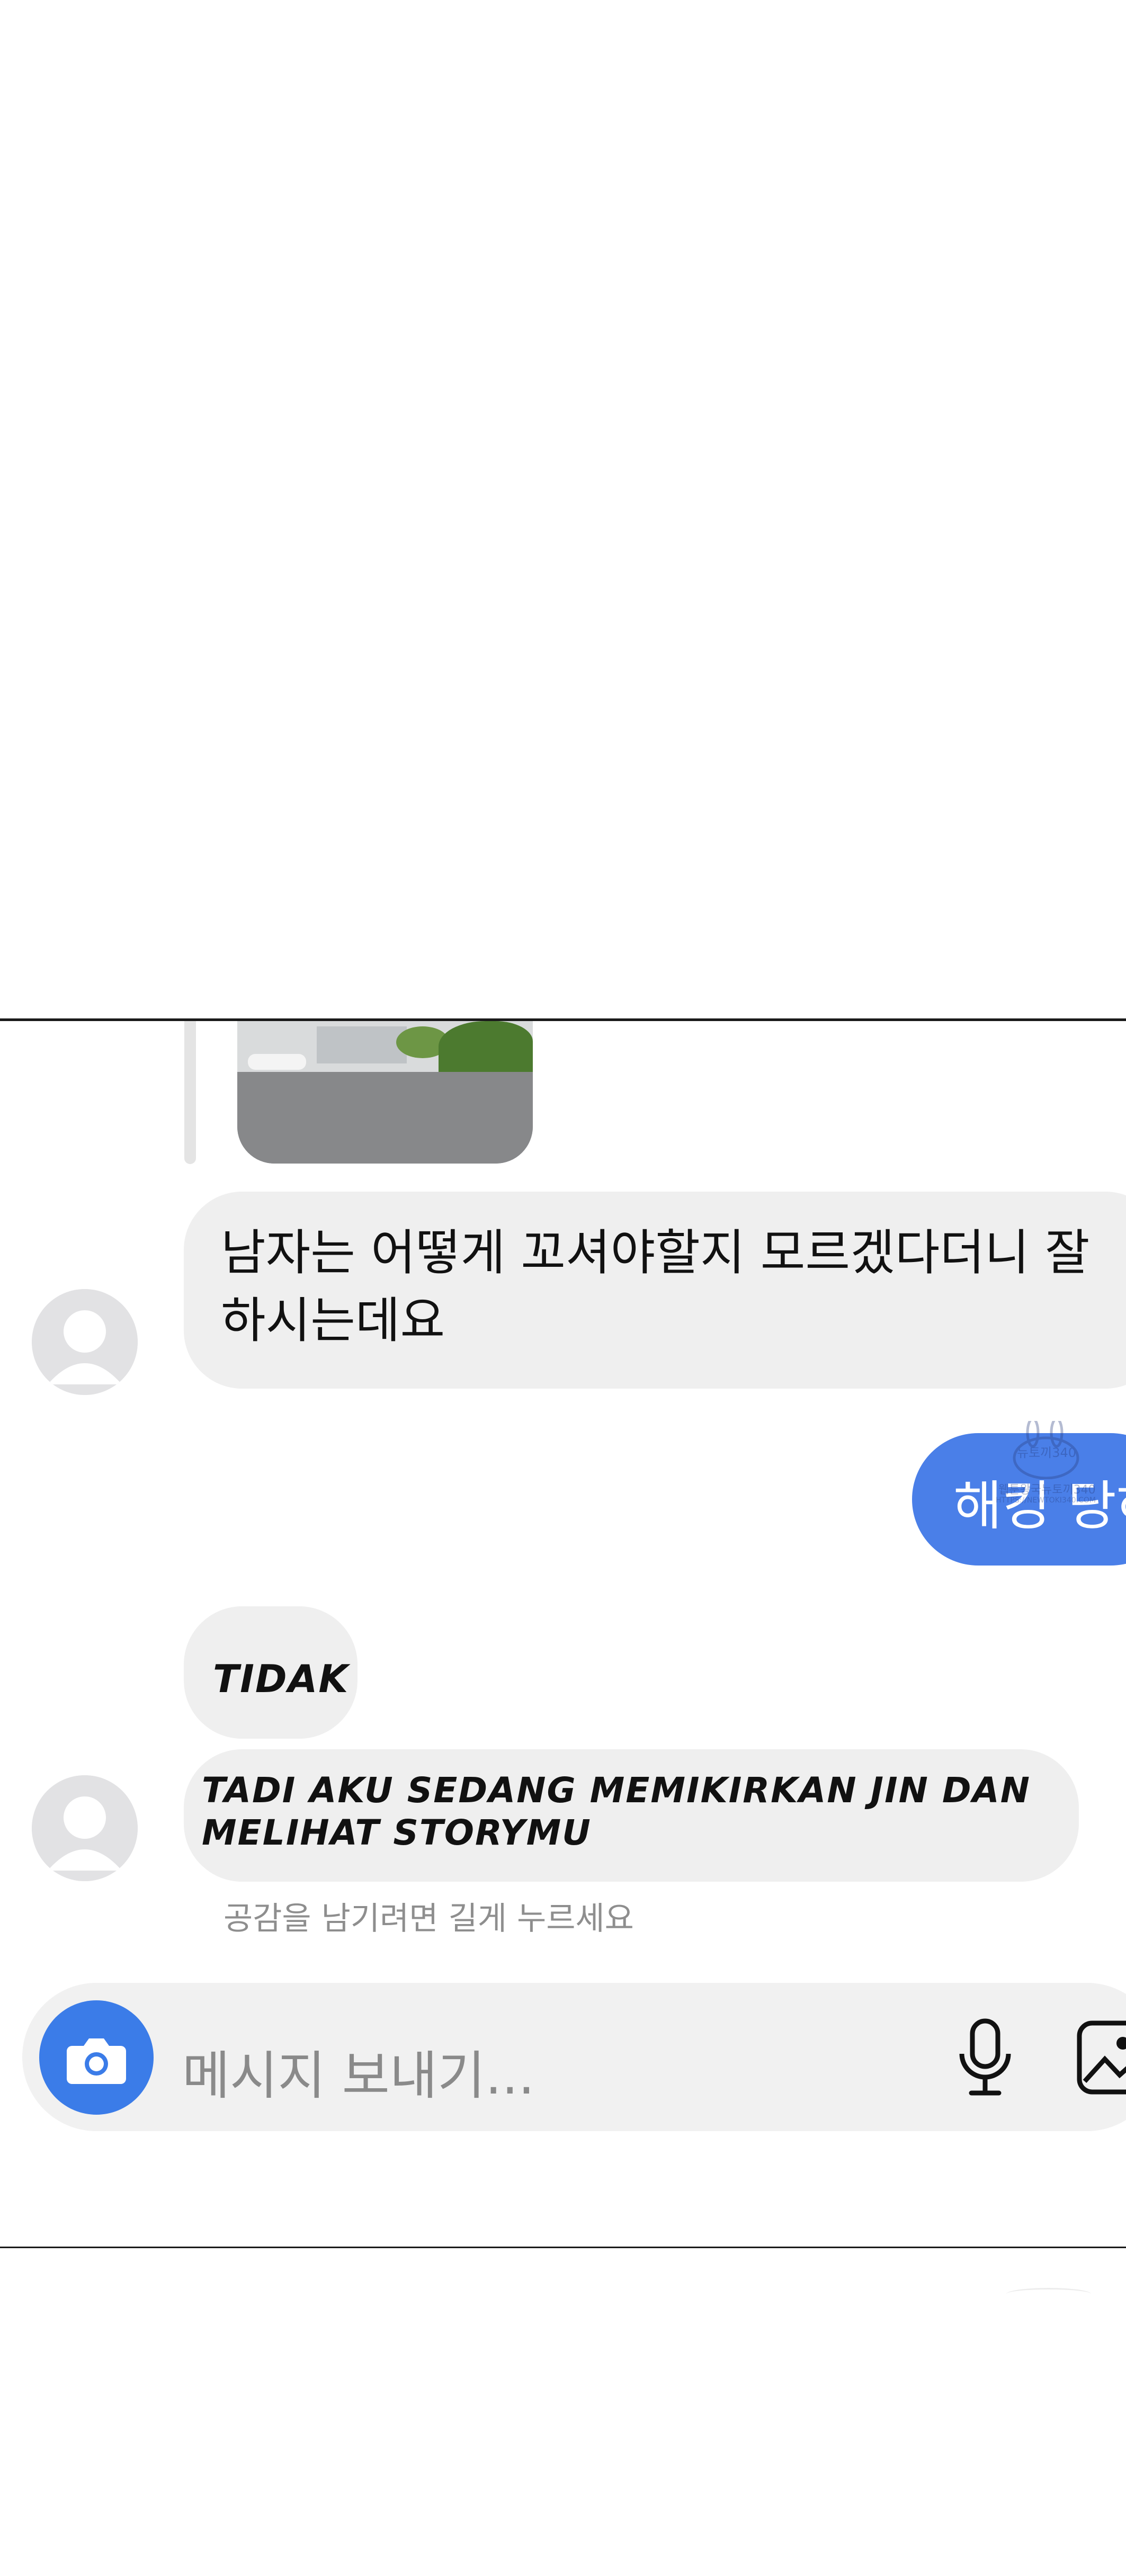 This screenshot has height=2576, width=1126. I want to click on microphone-button, so click(985, 2059).